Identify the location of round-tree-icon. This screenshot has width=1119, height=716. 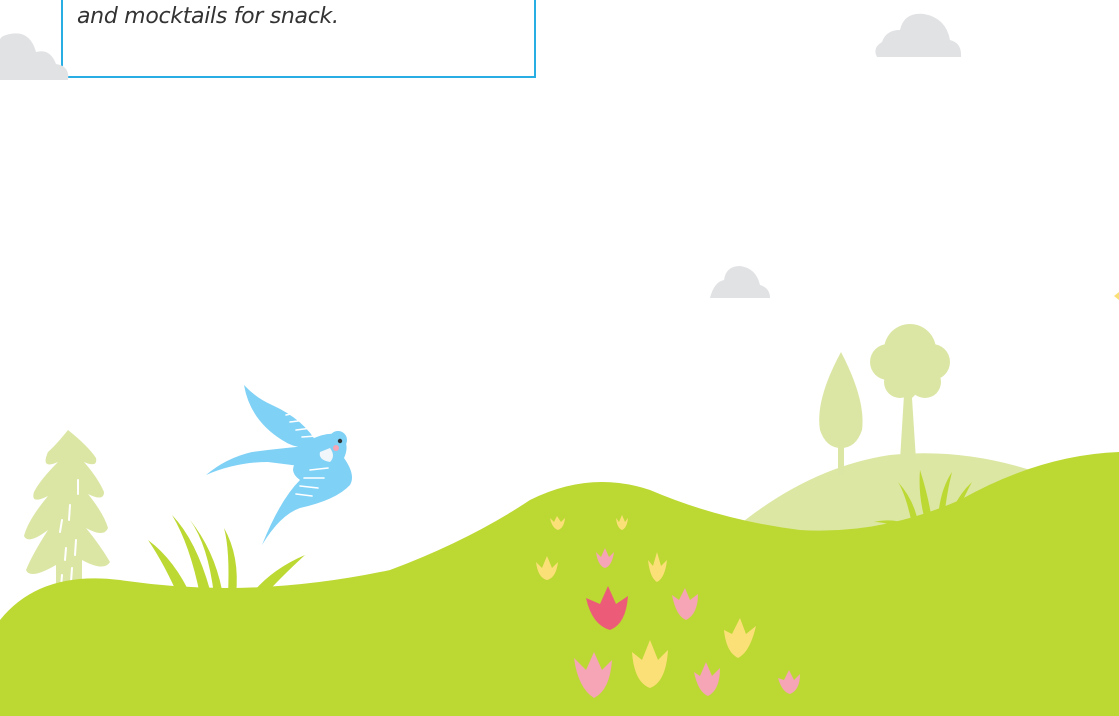
(910, 392).